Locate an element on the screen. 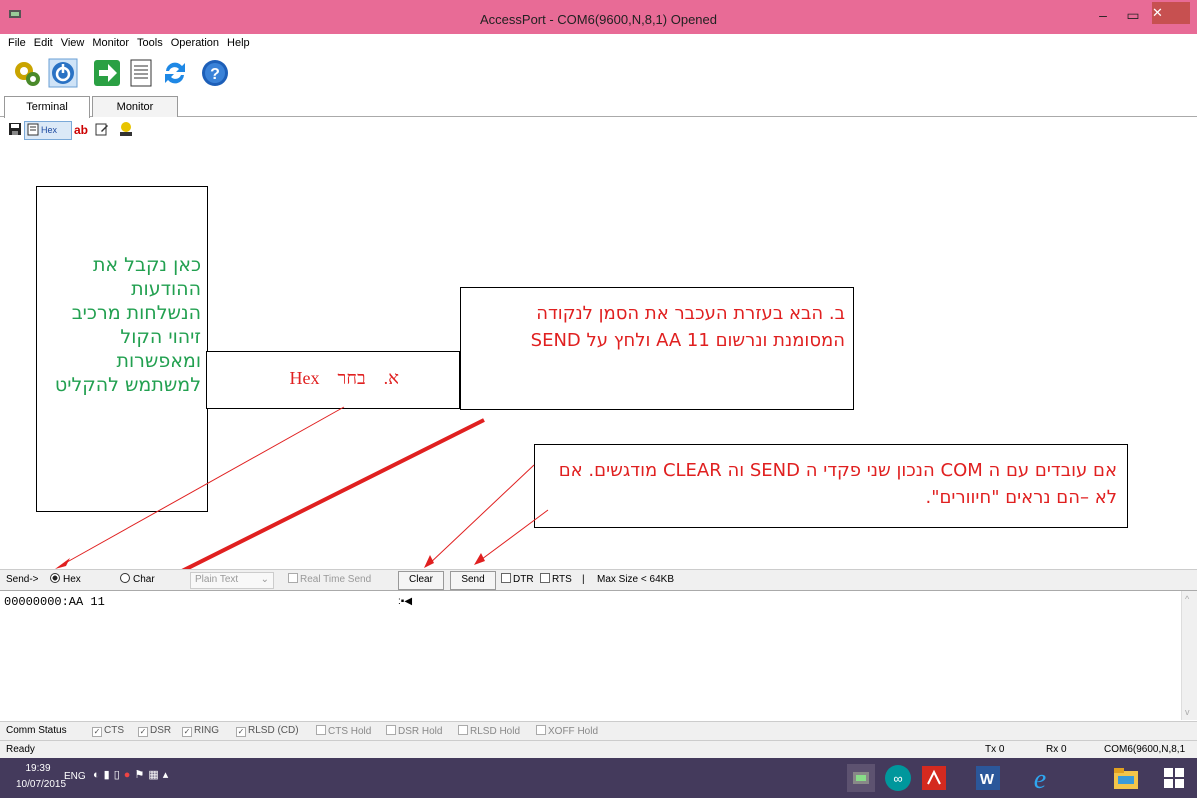  edit-icon is located at coordinates (102, 129).